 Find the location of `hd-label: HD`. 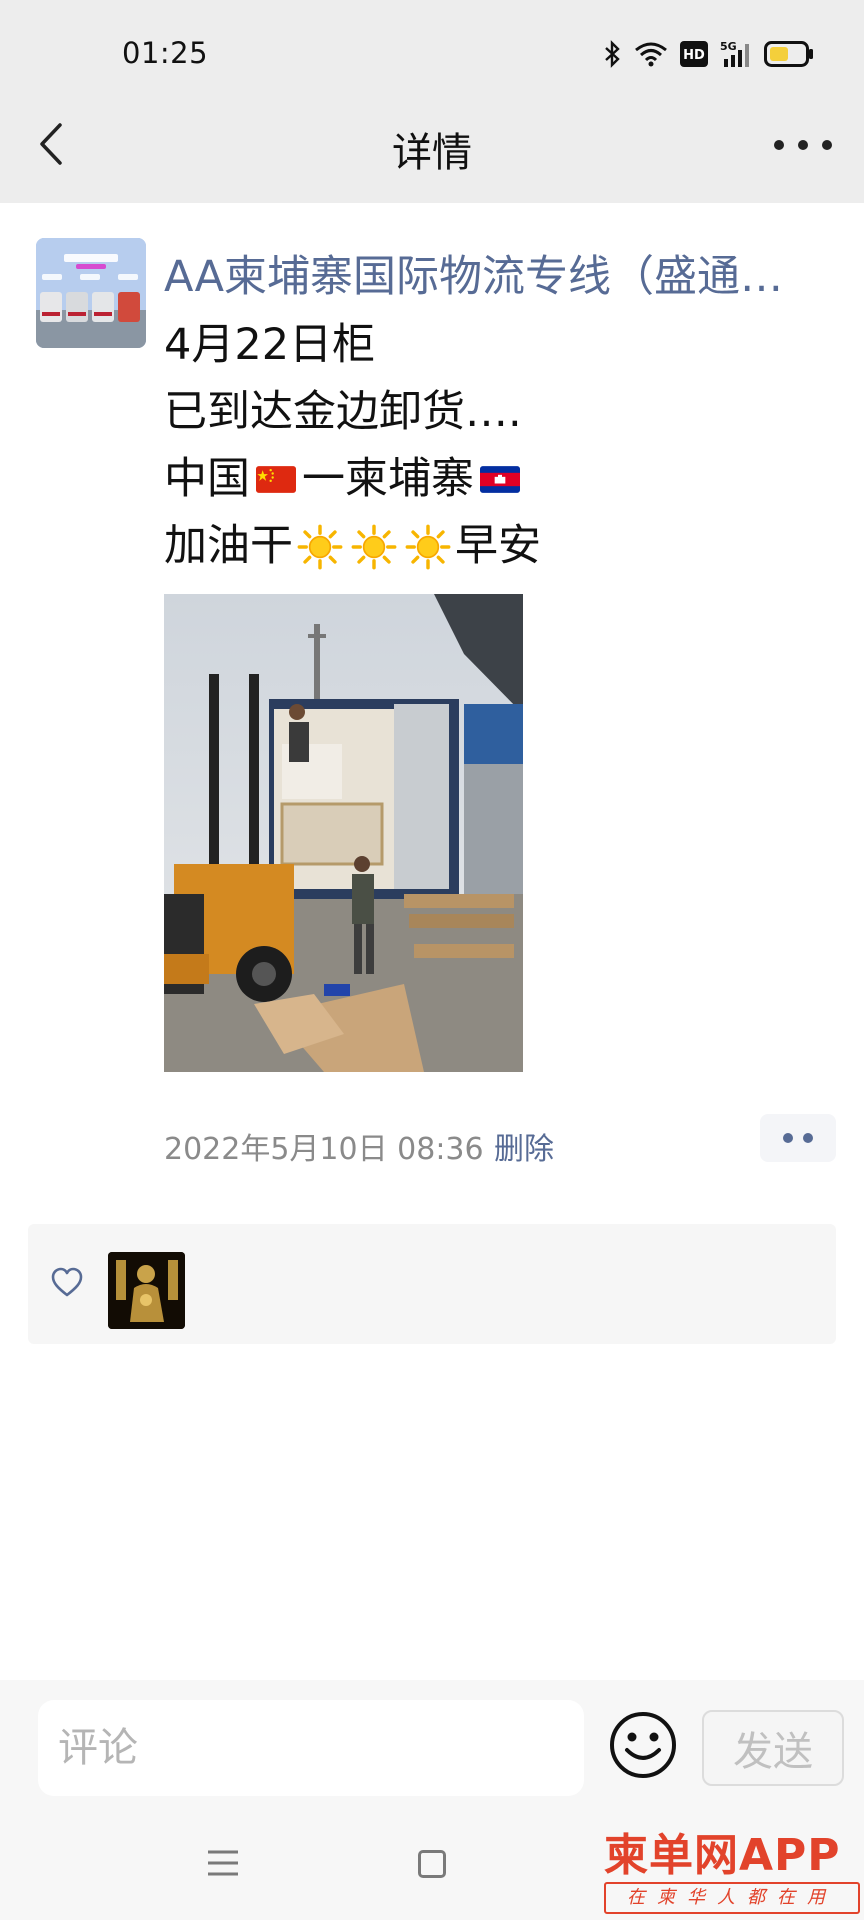

hd-label: HD is located at coordinates (694, 55).